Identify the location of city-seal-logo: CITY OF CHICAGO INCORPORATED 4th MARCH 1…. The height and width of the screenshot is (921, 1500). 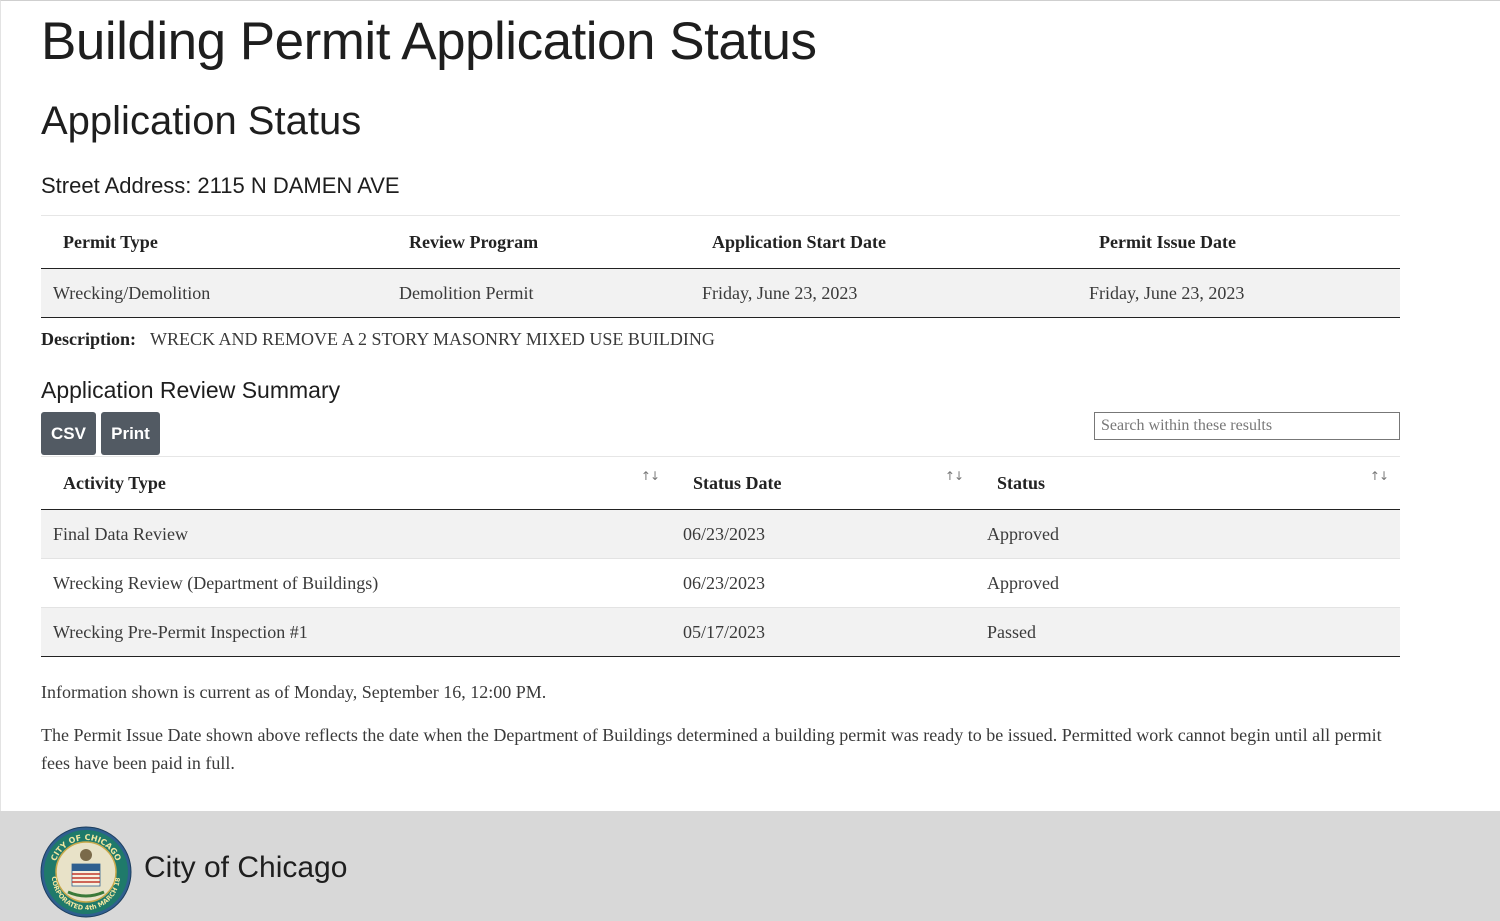
(86, 872).